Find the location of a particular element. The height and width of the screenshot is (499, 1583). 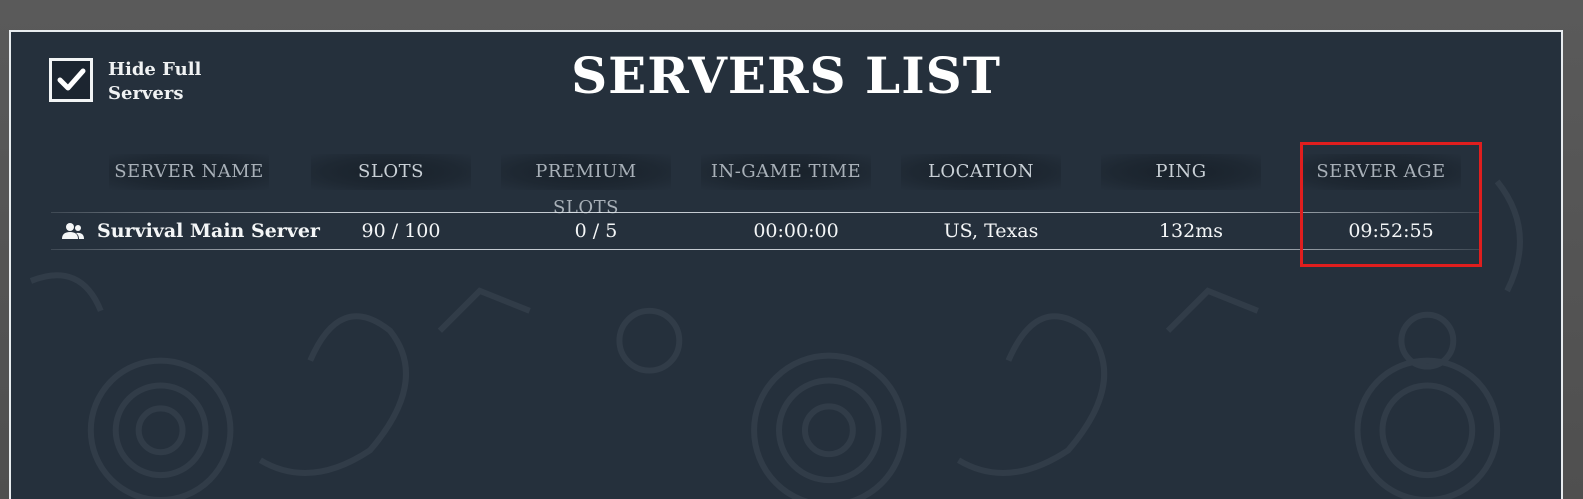

column-header-location: LOCATION is located at coordinates (981, 172).